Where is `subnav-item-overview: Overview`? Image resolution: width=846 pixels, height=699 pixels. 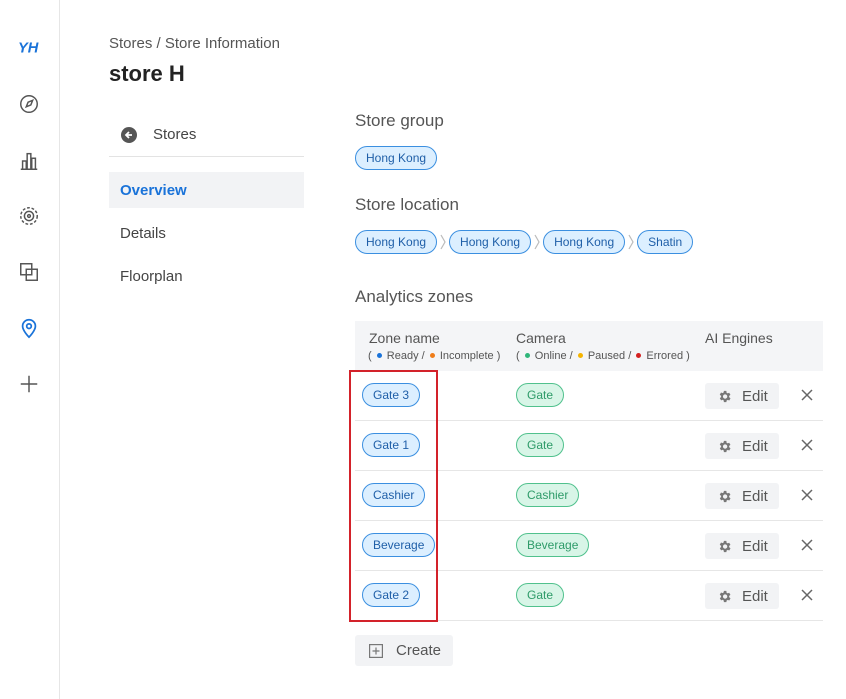
subnav-item-overview: Overview is located at coordinates (206, 190).